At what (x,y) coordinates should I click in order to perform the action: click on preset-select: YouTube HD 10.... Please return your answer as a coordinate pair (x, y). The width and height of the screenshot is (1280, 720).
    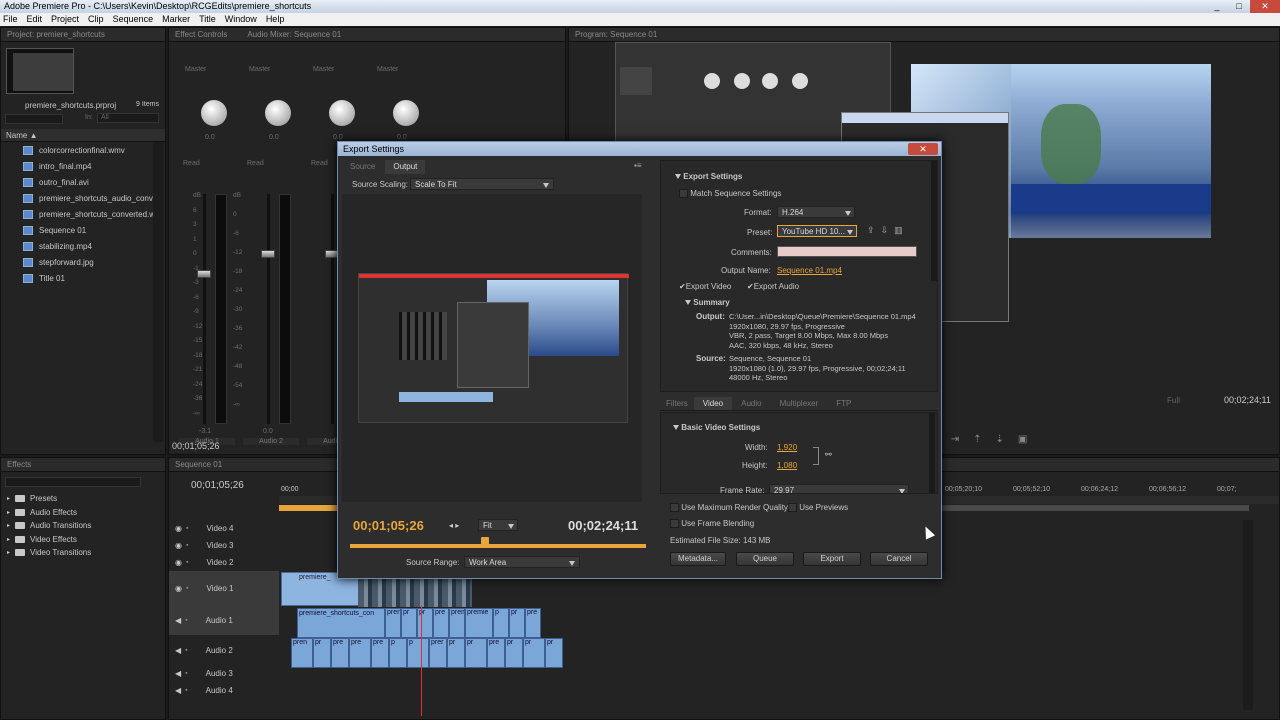
    Looking at the image, I should click on (817, 231).